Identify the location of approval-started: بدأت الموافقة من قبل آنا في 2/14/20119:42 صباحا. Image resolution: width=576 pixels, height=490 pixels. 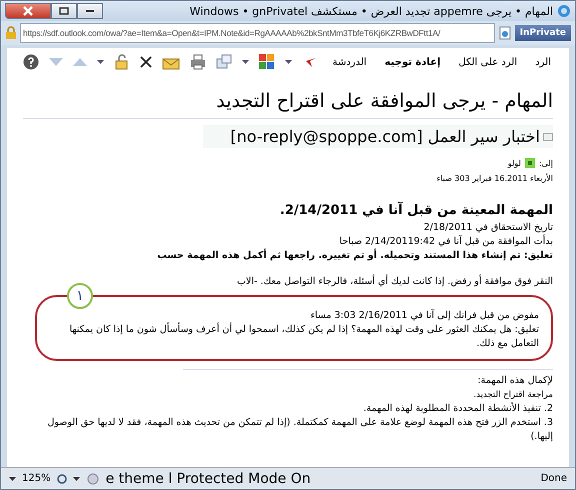
(445, 241).